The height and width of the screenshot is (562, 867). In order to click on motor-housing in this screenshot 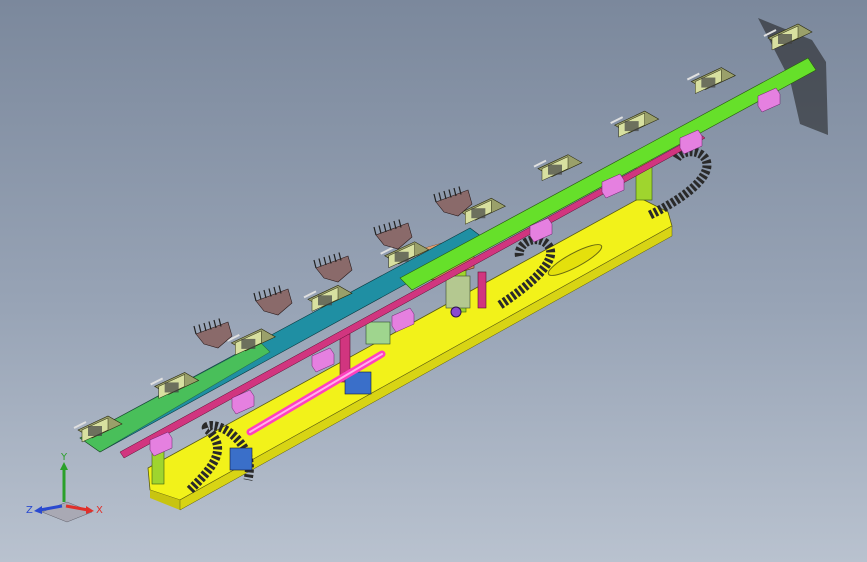, I will do `click(378, 333)`.